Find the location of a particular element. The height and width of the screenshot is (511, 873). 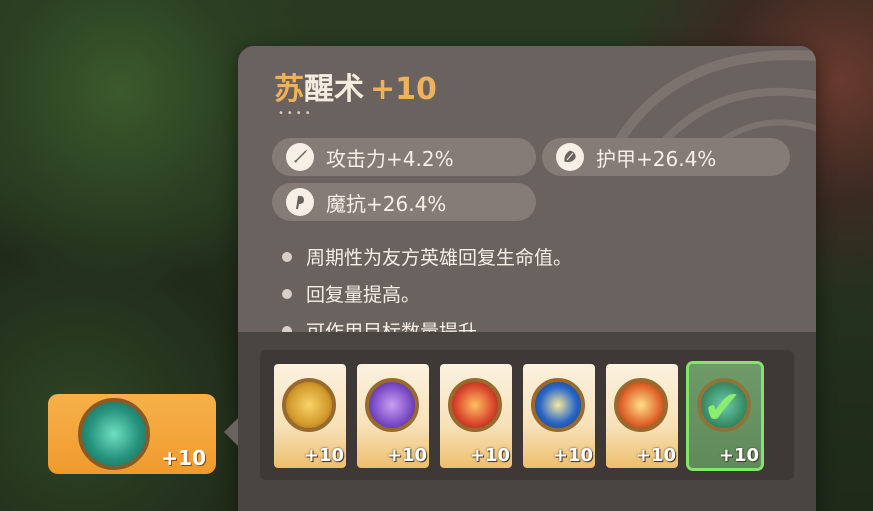

stat-magic-resist: 魔抗+26.4% is located at coordinates (404, 202).